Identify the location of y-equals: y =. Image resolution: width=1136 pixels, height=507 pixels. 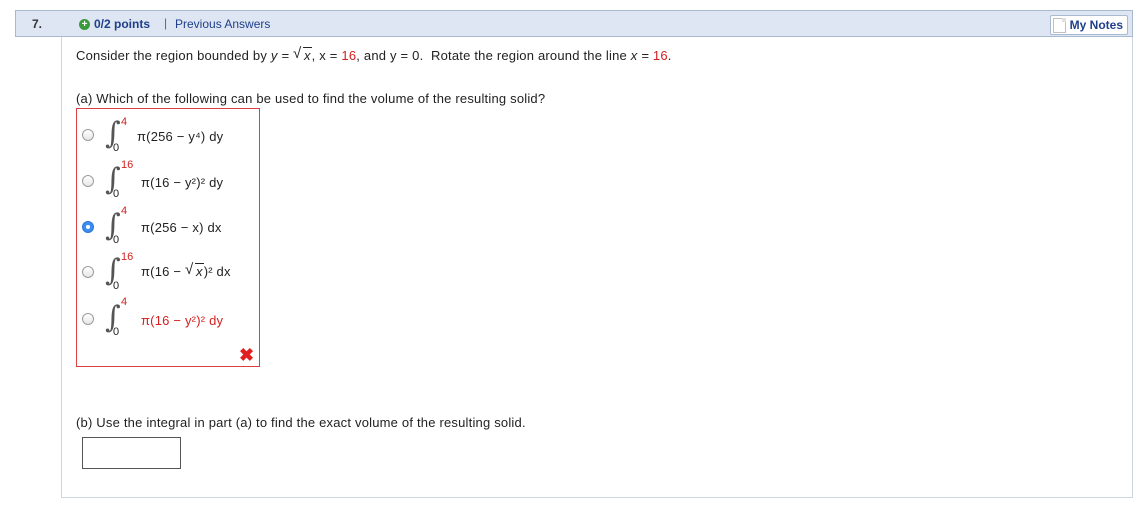
(280, 55).